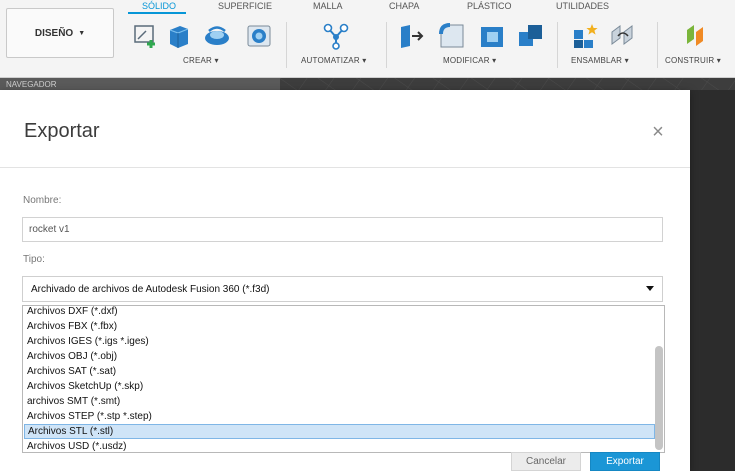 The width and height of the screenshot is (735, 471). I want to click on tab-sheet-metal: CHAPA, so click(404, 6).